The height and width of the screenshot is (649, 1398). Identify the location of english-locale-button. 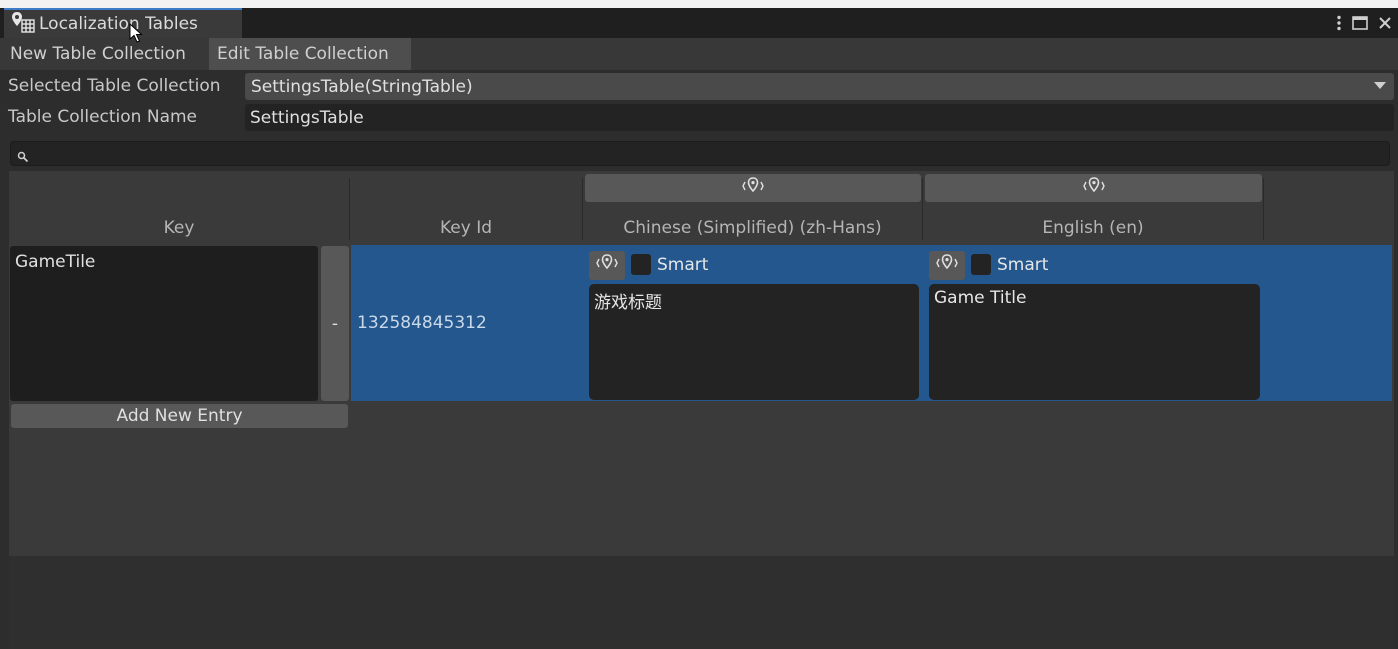
(1093, 188).